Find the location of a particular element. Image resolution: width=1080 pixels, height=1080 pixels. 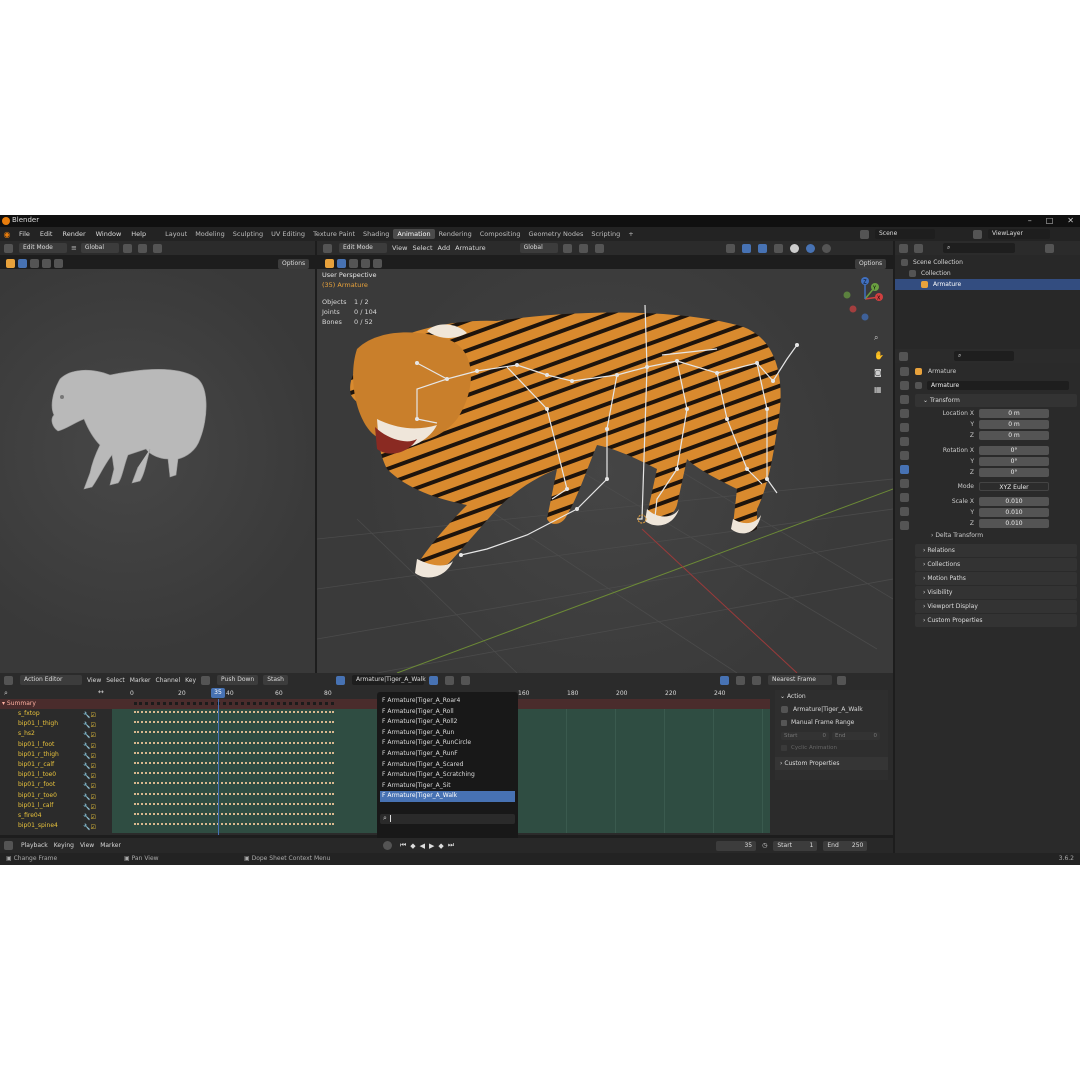

stopwatch-icon: ◷ is located at coordinates (764, 845).